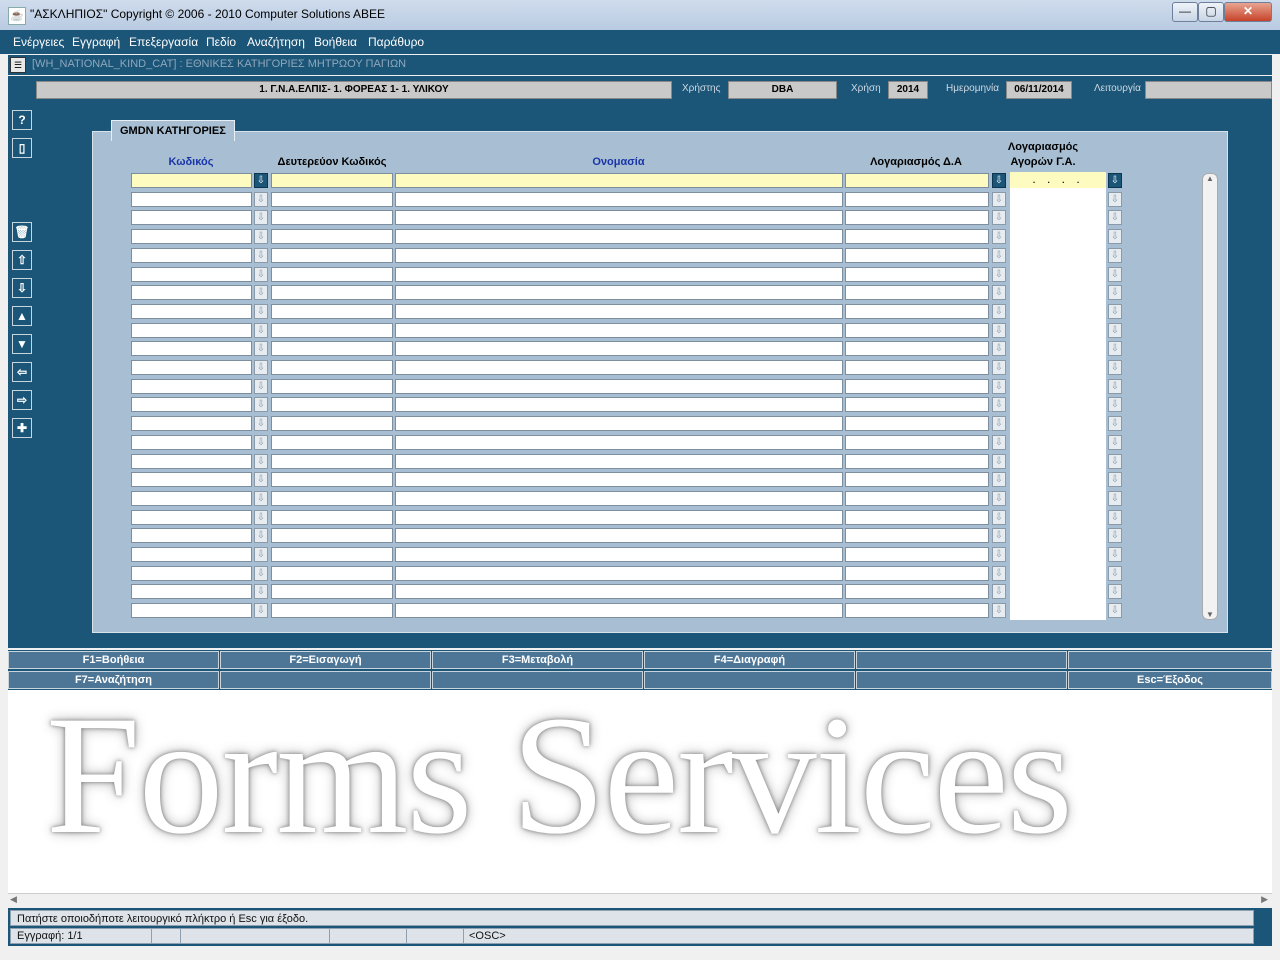  Describe the element at coordinates (276, 42) in the screenshot. I see `menu-search: Αναζήτηση` at that location.